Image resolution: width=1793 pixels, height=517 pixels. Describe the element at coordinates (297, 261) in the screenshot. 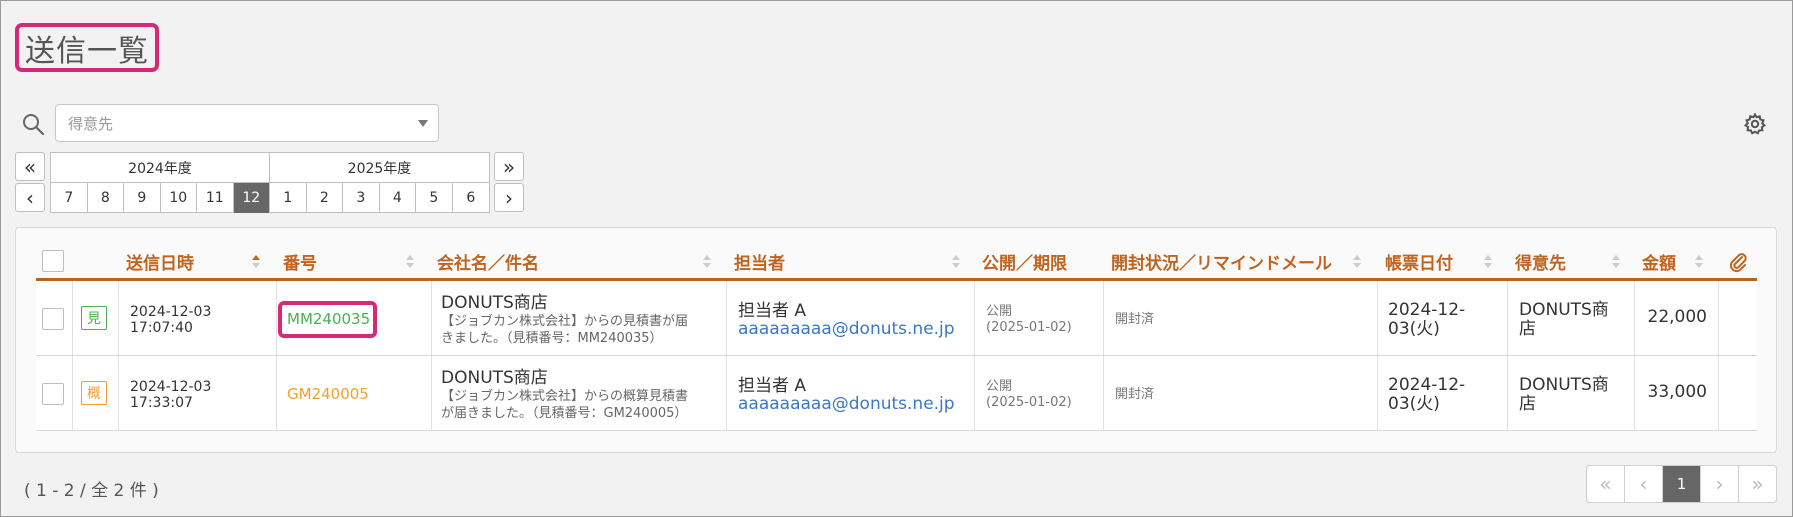

I see `header-number: 番号` at that location.